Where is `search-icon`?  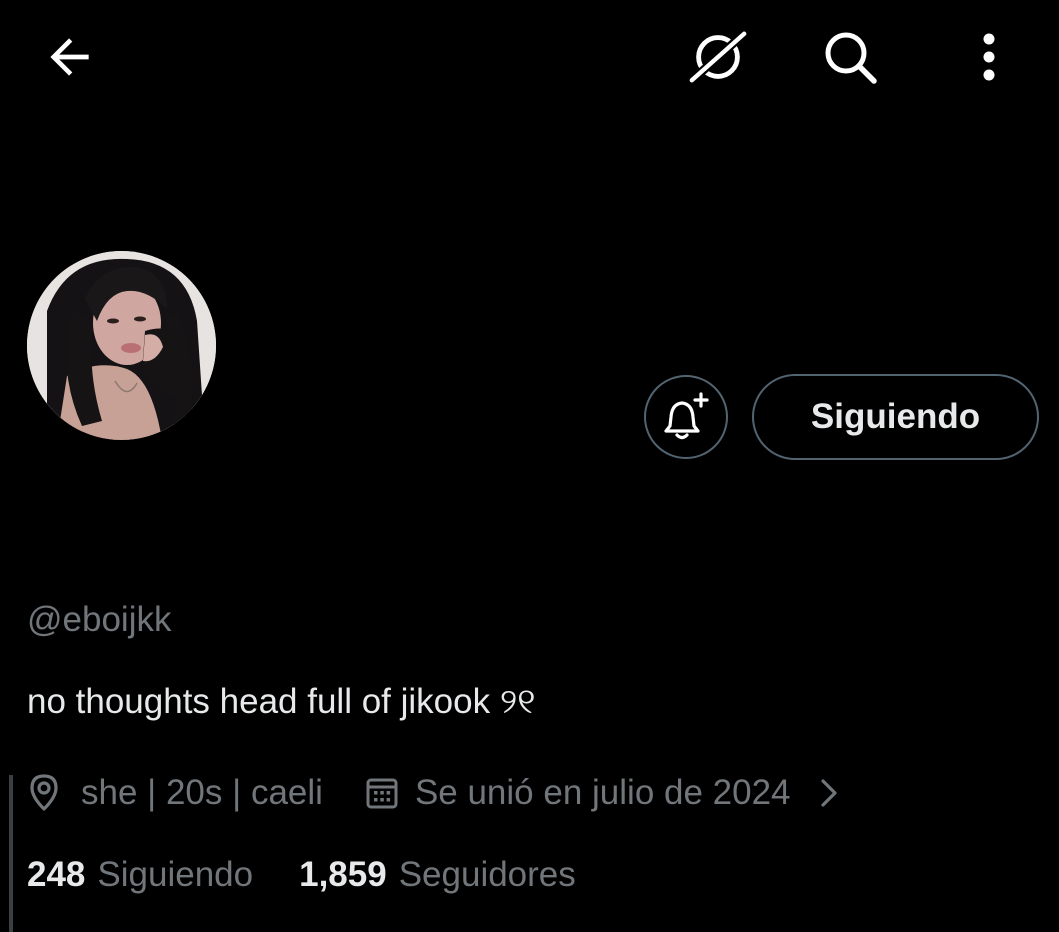 search-icon is located at coordinates (851, 58).